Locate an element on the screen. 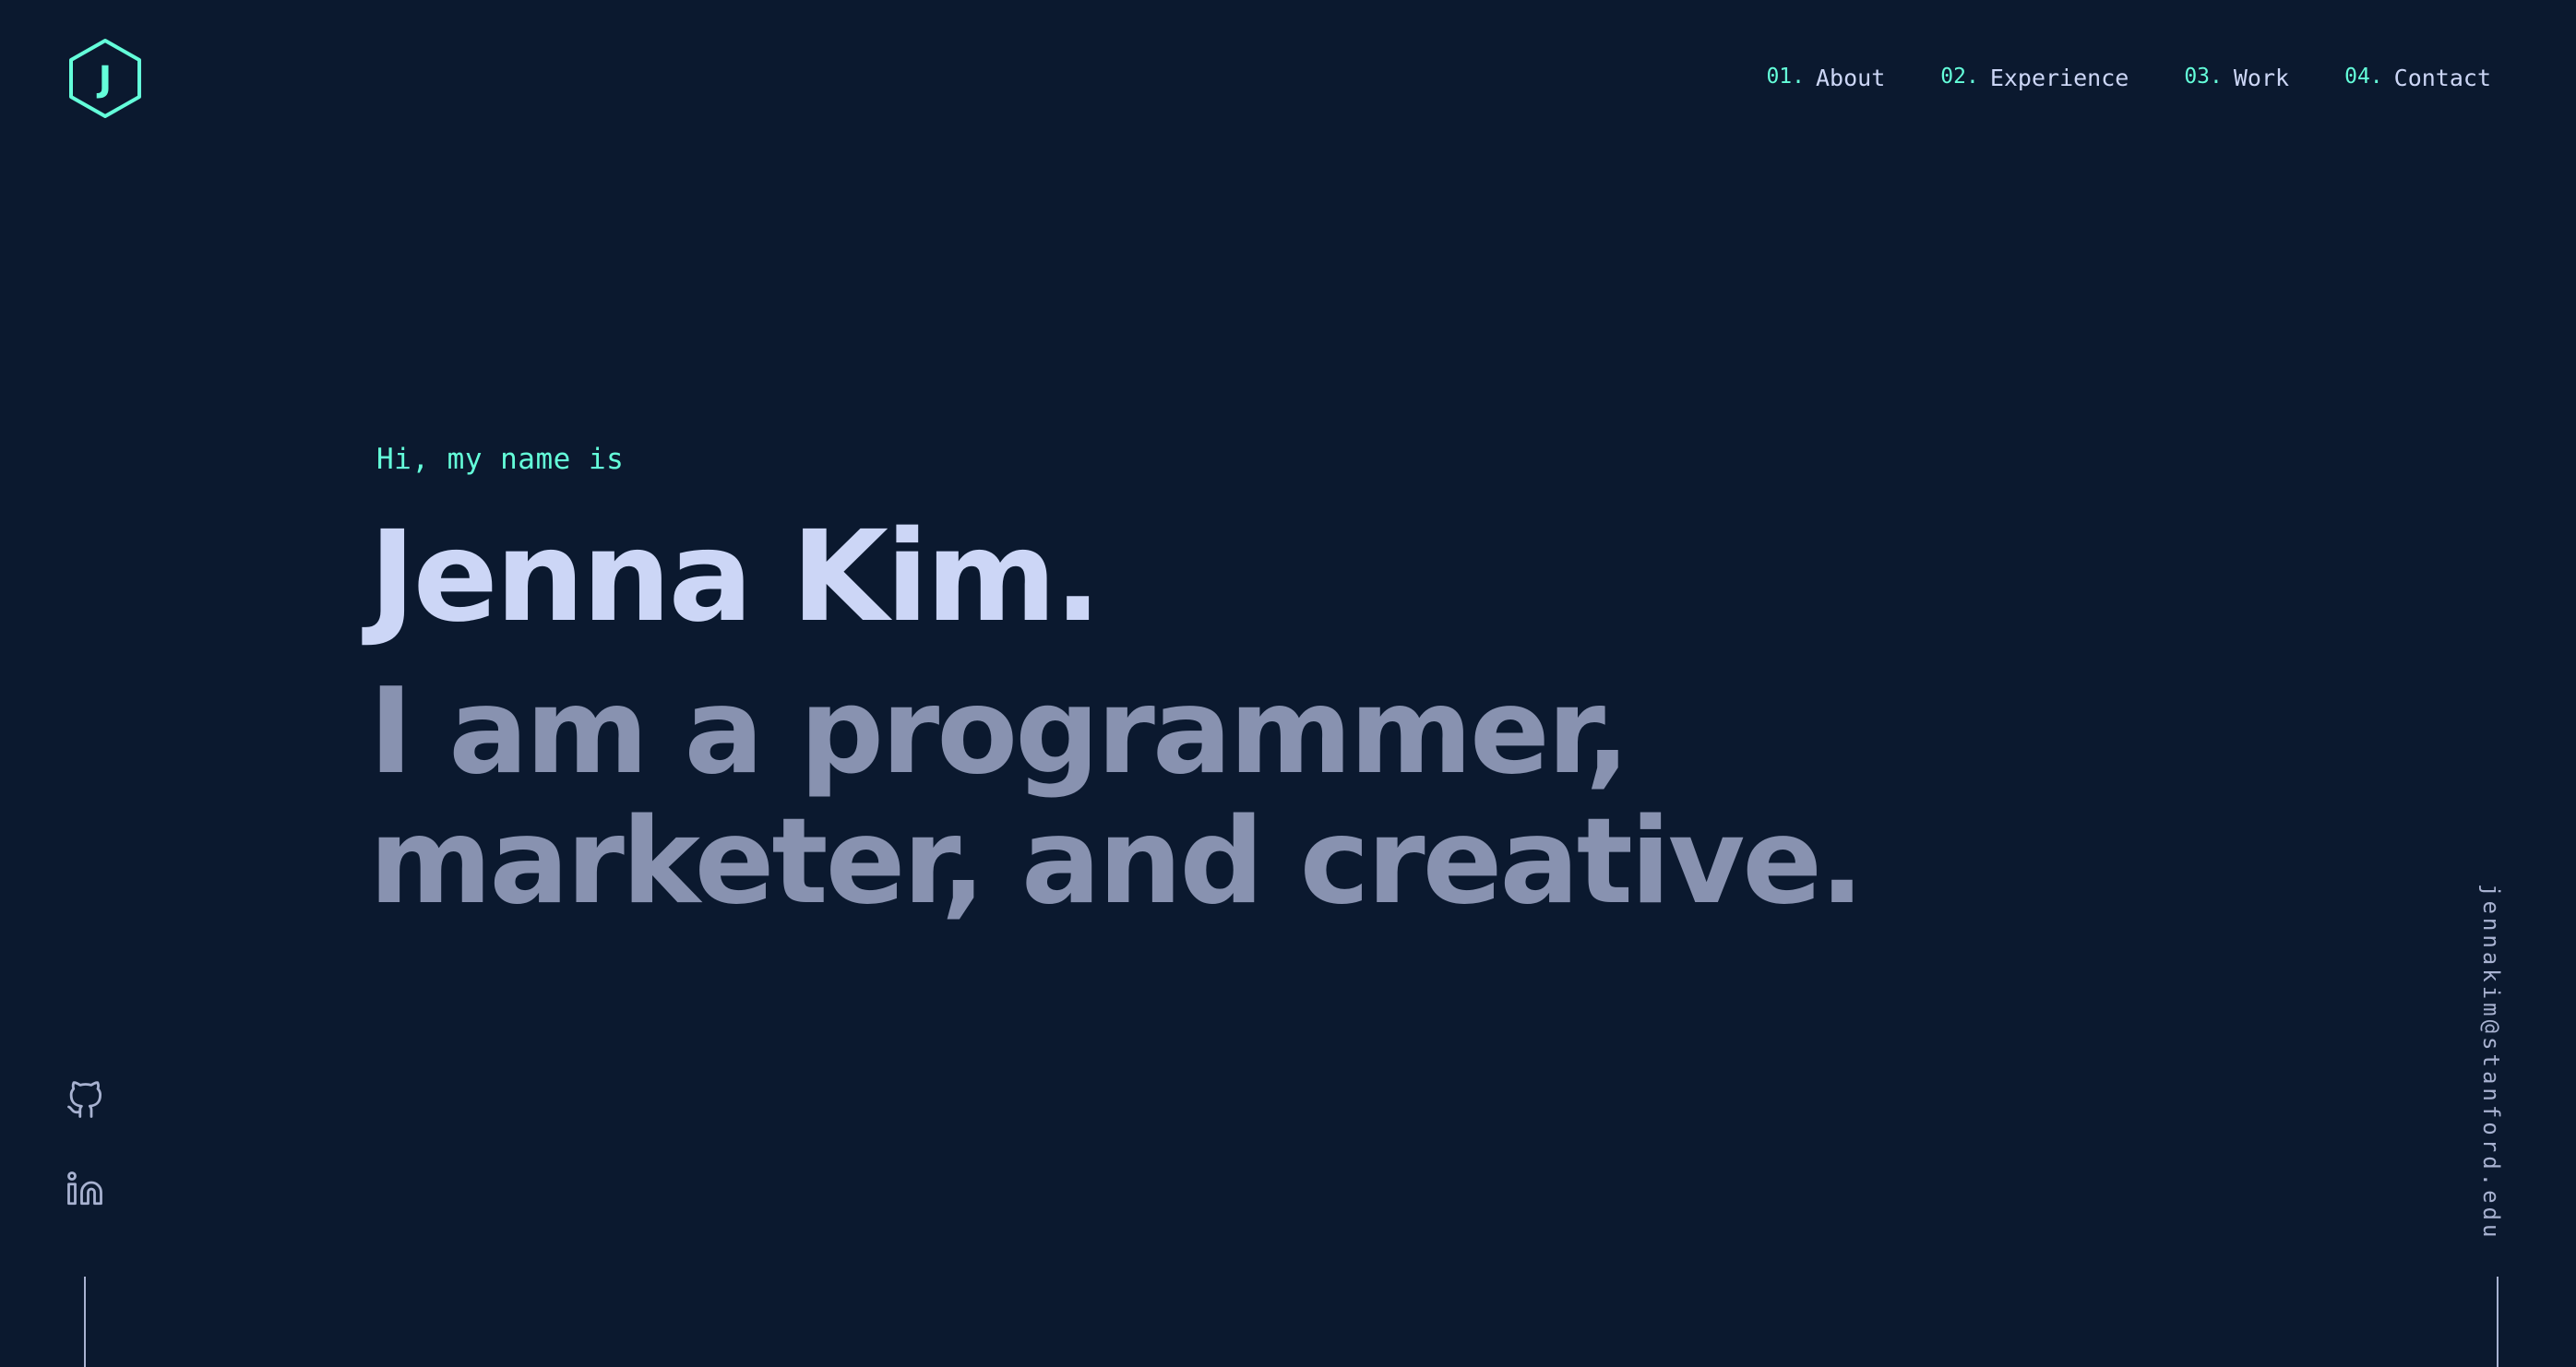 The image size is (2576, 1367). nav-item-number: 03. is located at coordinates (2203, 77).